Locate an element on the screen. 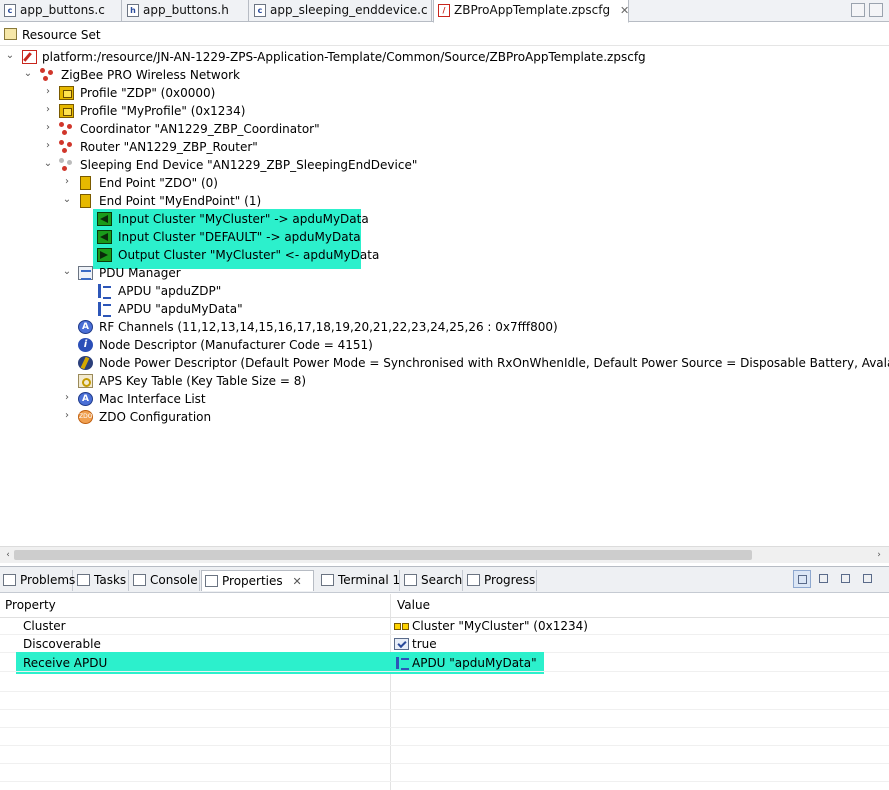 The width and height of the screenshot is (889, 790). tab-label: Search is located at coordinates (442, 580).